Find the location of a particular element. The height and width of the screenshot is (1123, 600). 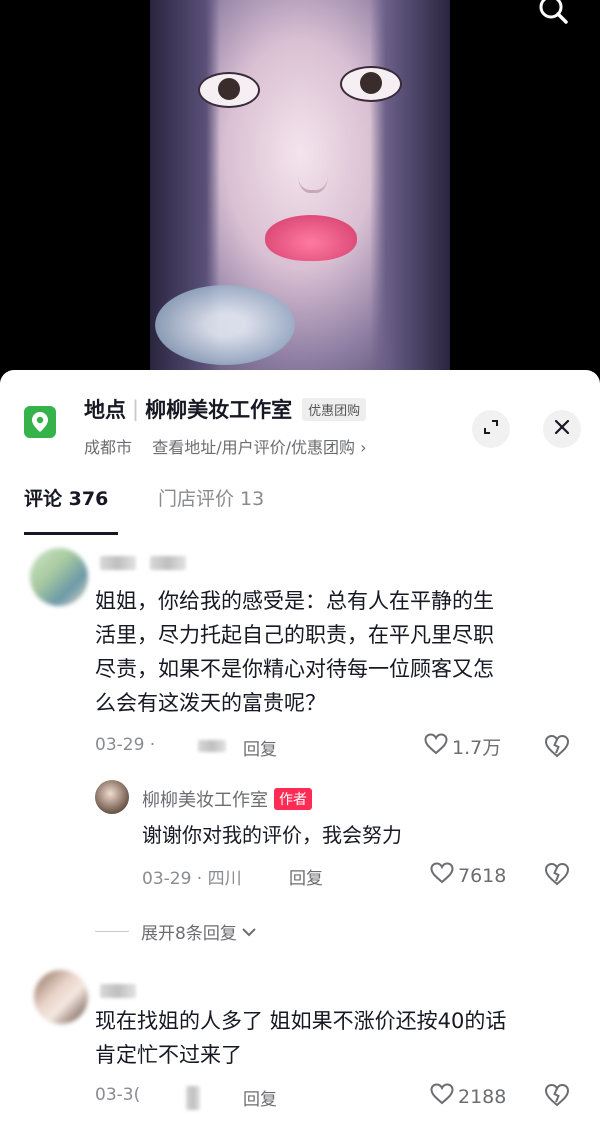

tab-store-reviews: 门店评价 13 is located at coordinates (211, 497).